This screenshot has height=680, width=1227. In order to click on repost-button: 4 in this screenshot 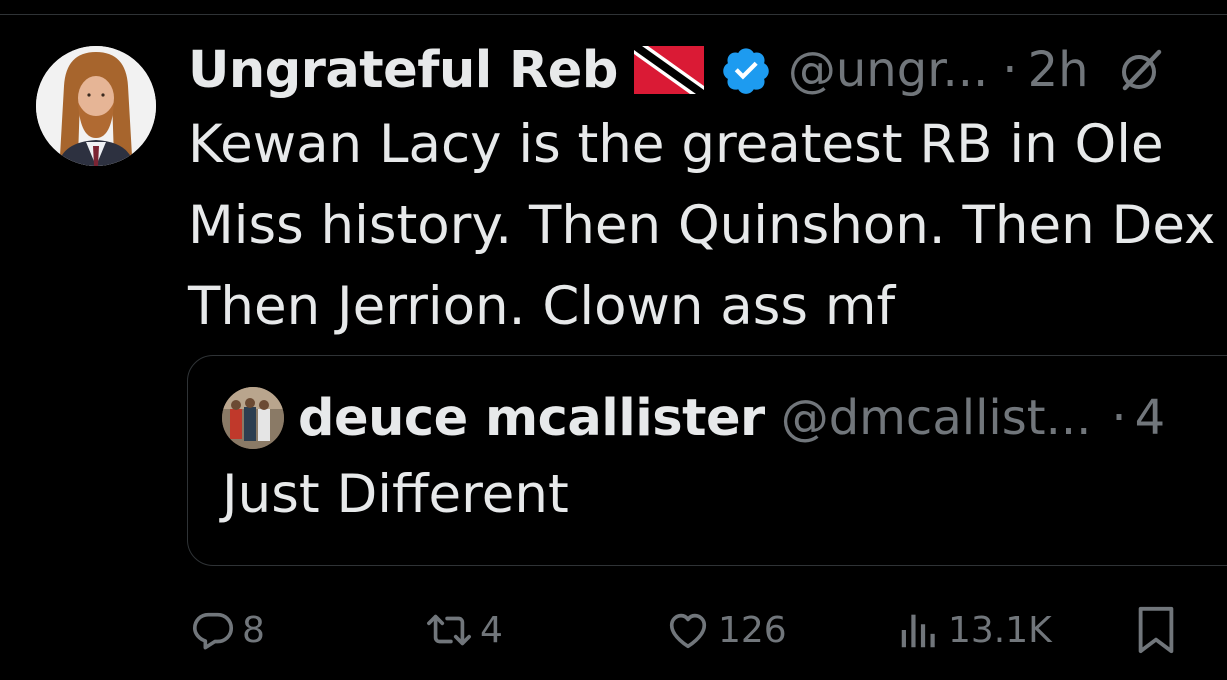, I will do `click(463, 630)`.